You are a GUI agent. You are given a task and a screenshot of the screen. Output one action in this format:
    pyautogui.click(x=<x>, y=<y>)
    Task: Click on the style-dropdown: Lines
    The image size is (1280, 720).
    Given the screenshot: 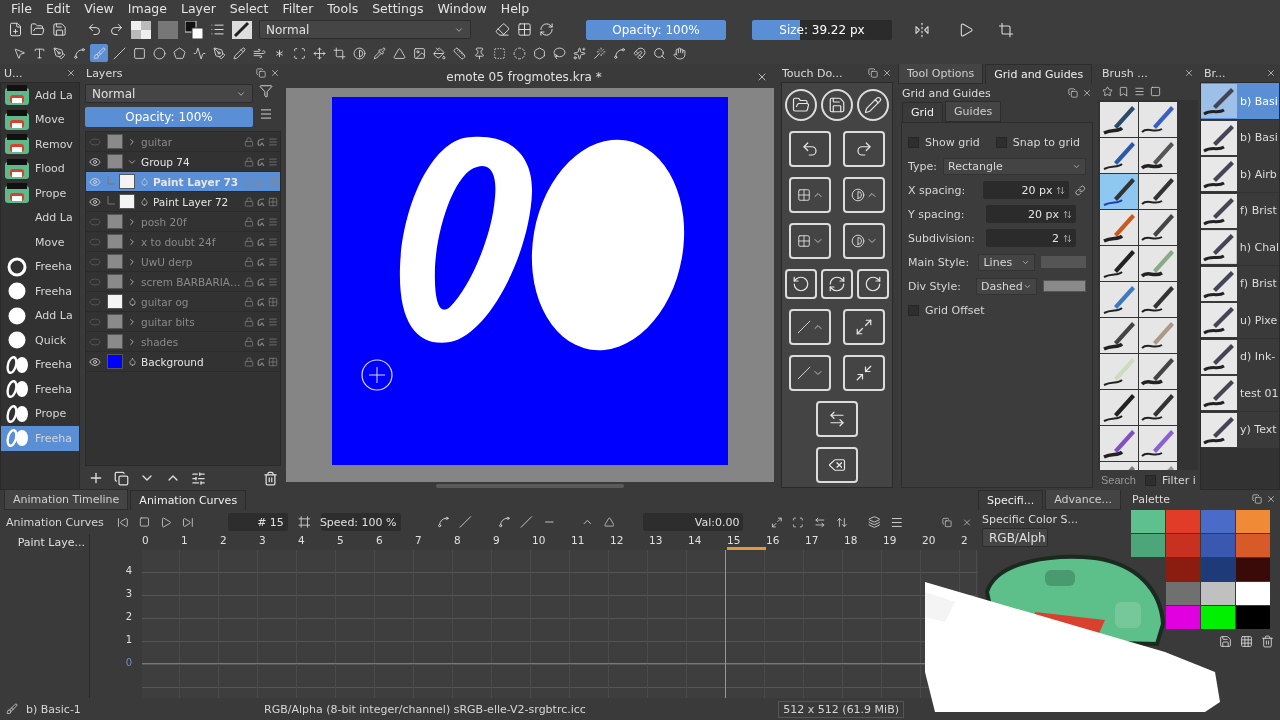 What is the action you would take?
    pyautogui.click(x=1007, y=262)
    